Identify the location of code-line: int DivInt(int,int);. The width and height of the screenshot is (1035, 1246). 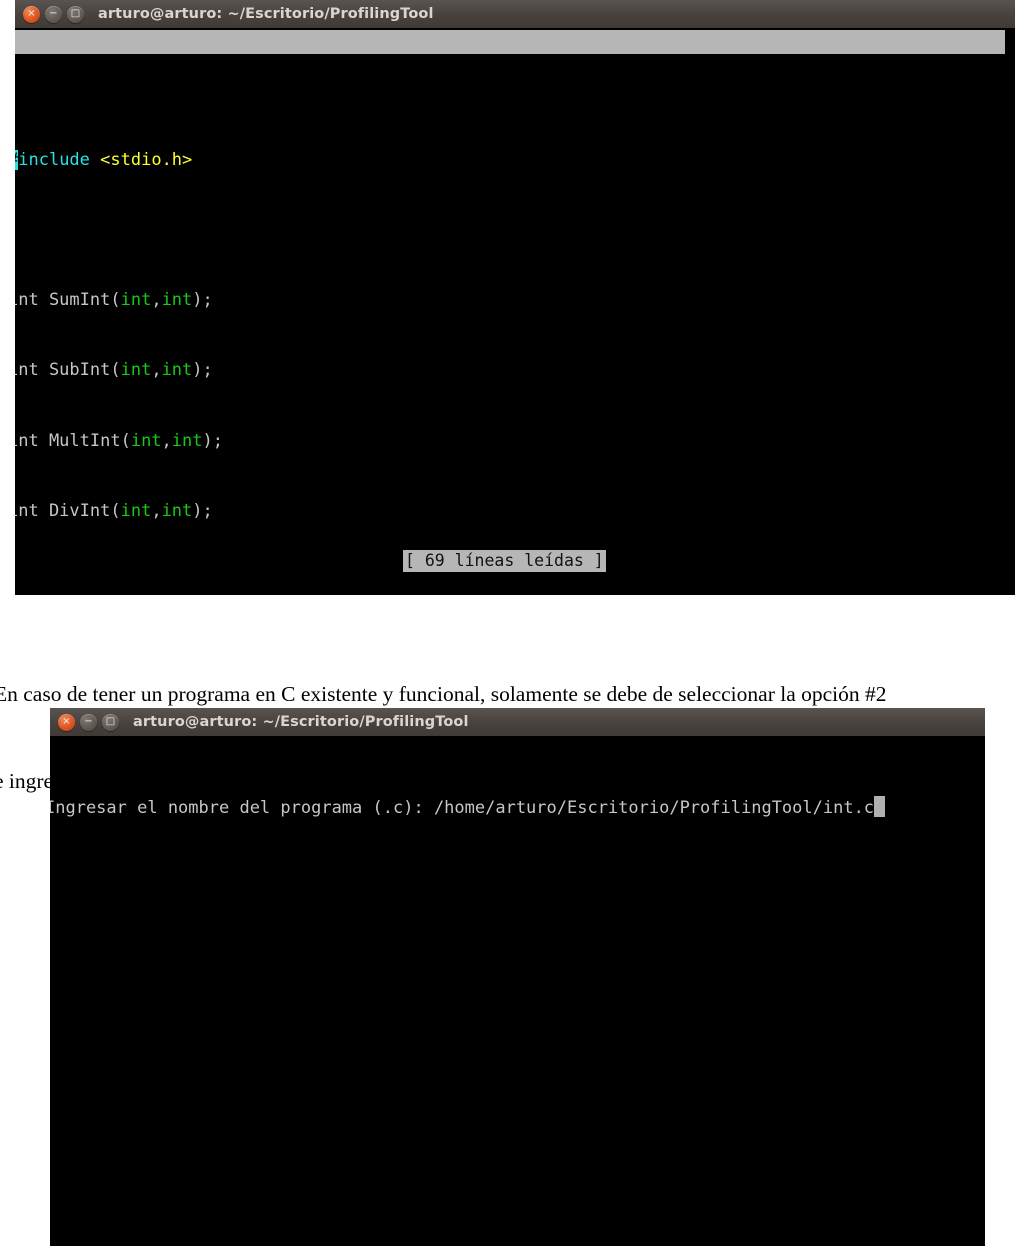
(114, 510).